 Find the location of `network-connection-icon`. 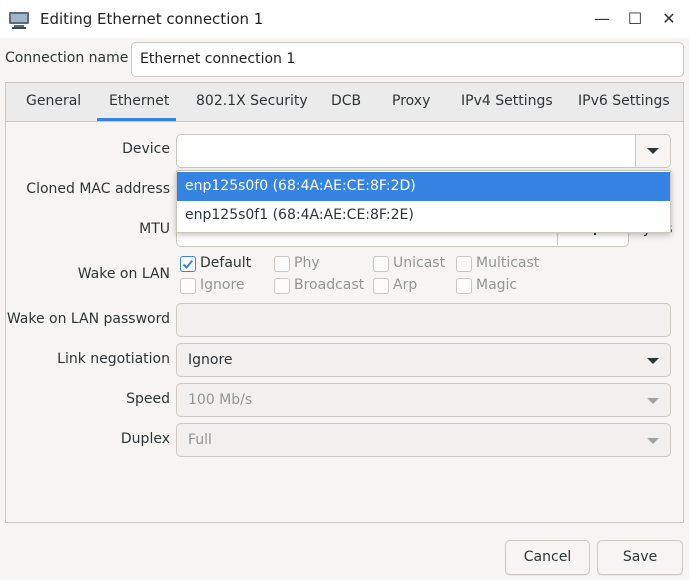

network-connection-icon is located at coordinates (19, 20).